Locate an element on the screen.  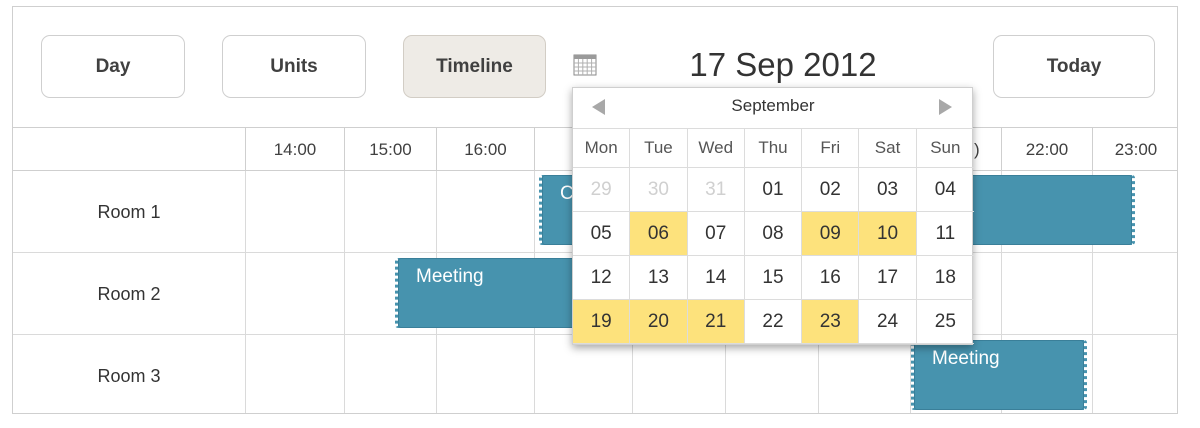
day-cell: 11 is located at coordinates (945, 234).